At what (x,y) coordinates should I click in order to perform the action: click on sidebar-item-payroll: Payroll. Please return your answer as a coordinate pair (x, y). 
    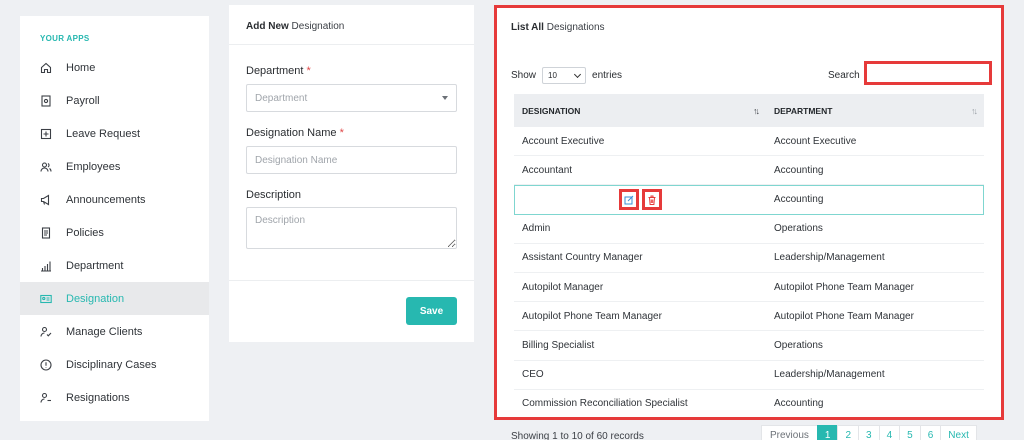
    Looking at the image, I should click on (114, 100).